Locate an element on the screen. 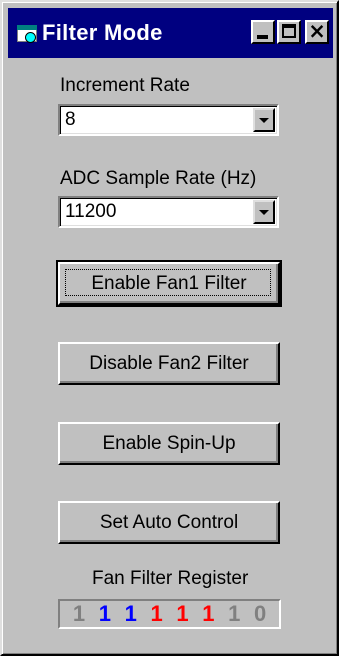  fan-filter-register-label: Fan Filter Register is located at coordinates (170, 578).